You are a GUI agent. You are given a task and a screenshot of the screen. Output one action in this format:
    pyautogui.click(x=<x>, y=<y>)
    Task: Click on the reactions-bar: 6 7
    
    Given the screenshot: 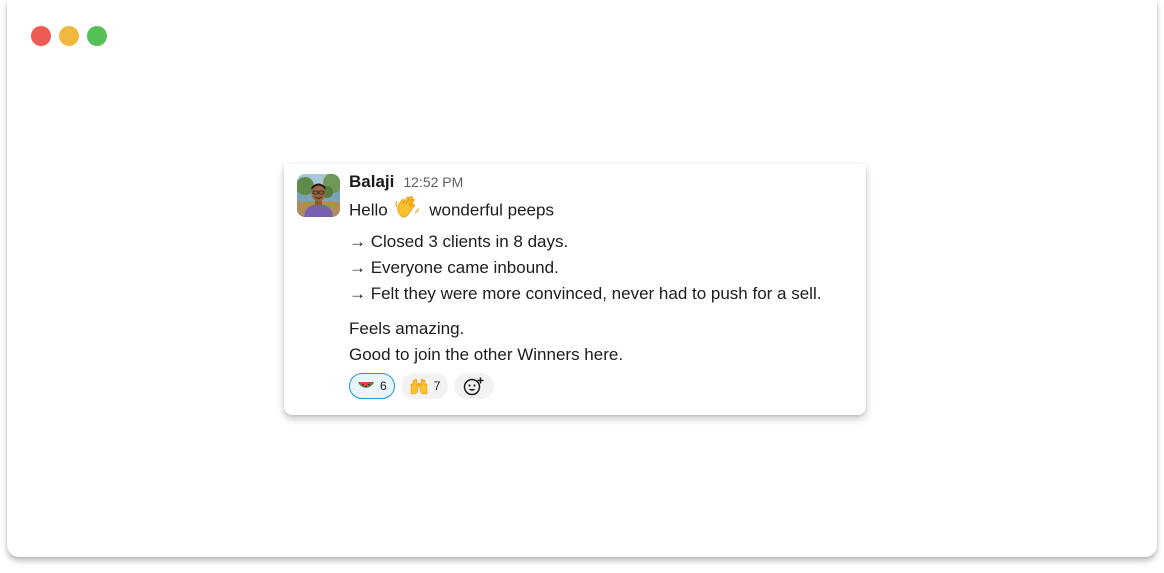 What is the action you would take?
    pyautogui.click(x=602, y=386)
    